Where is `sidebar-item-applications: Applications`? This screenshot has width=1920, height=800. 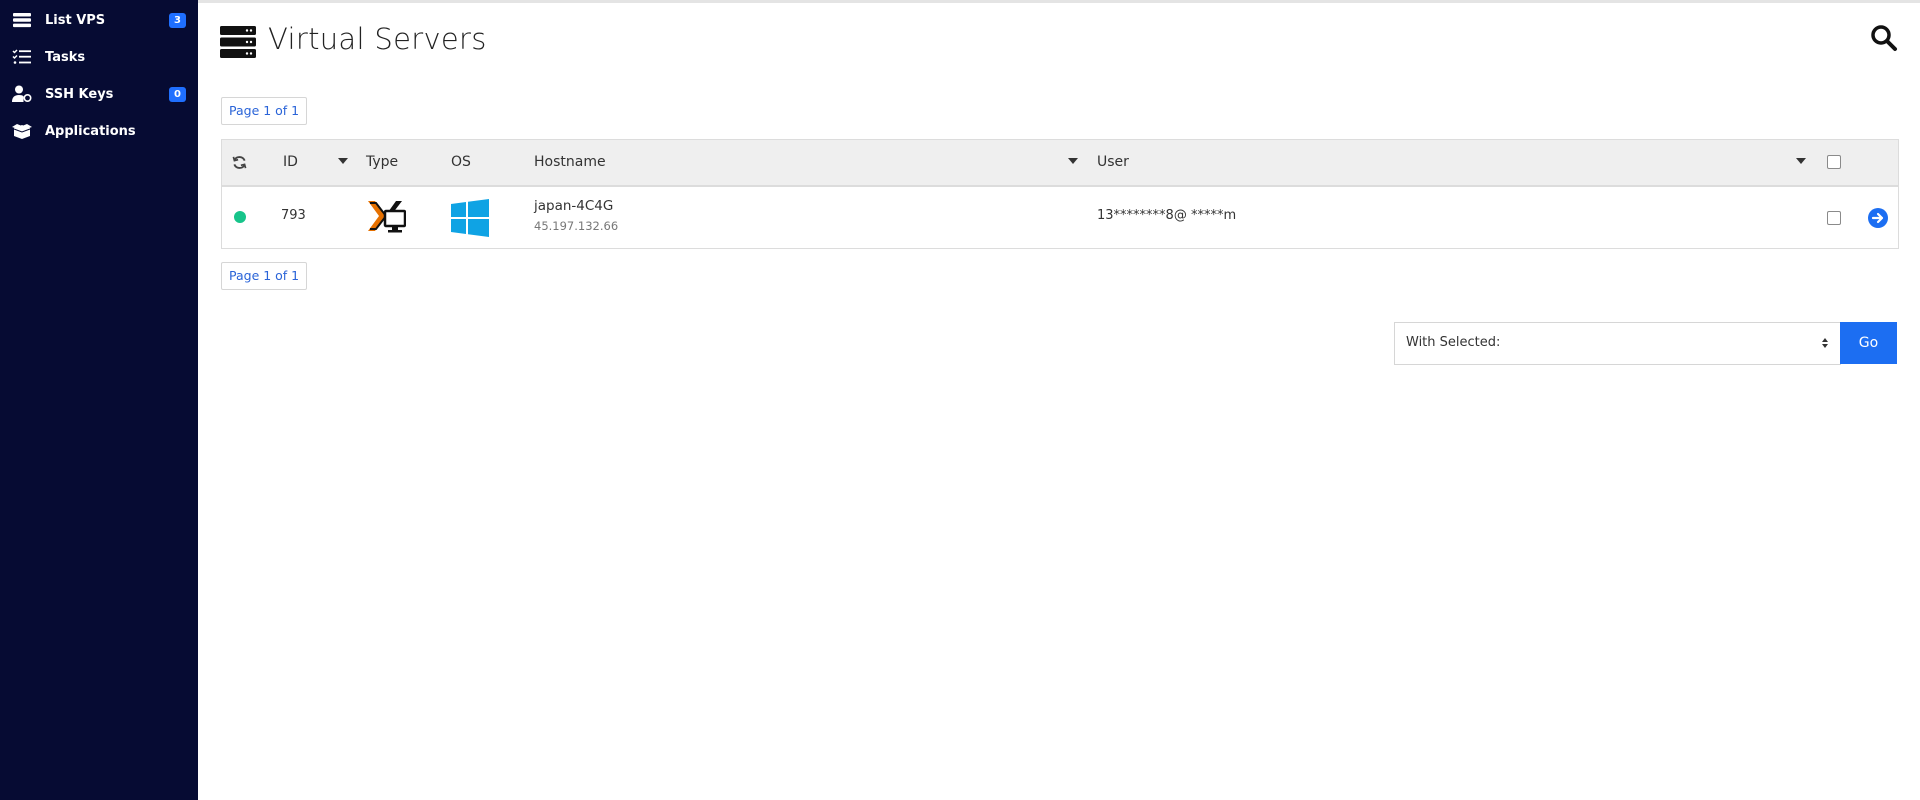
sidebar-item-applications: Applications is located at coordinates (99, 131).